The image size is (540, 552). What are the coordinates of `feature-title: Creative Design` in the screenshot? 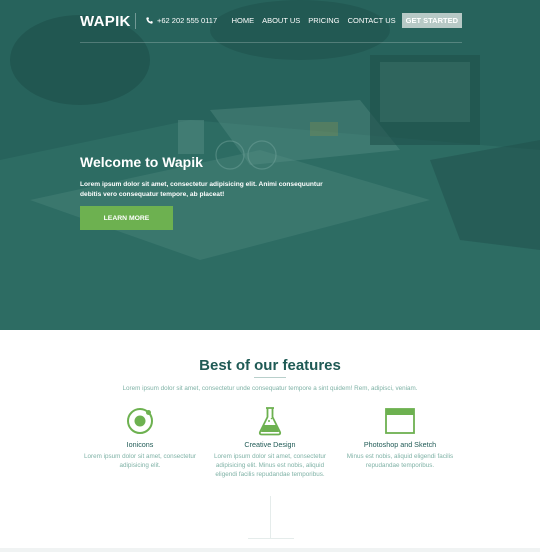 It's located at (270, 444).